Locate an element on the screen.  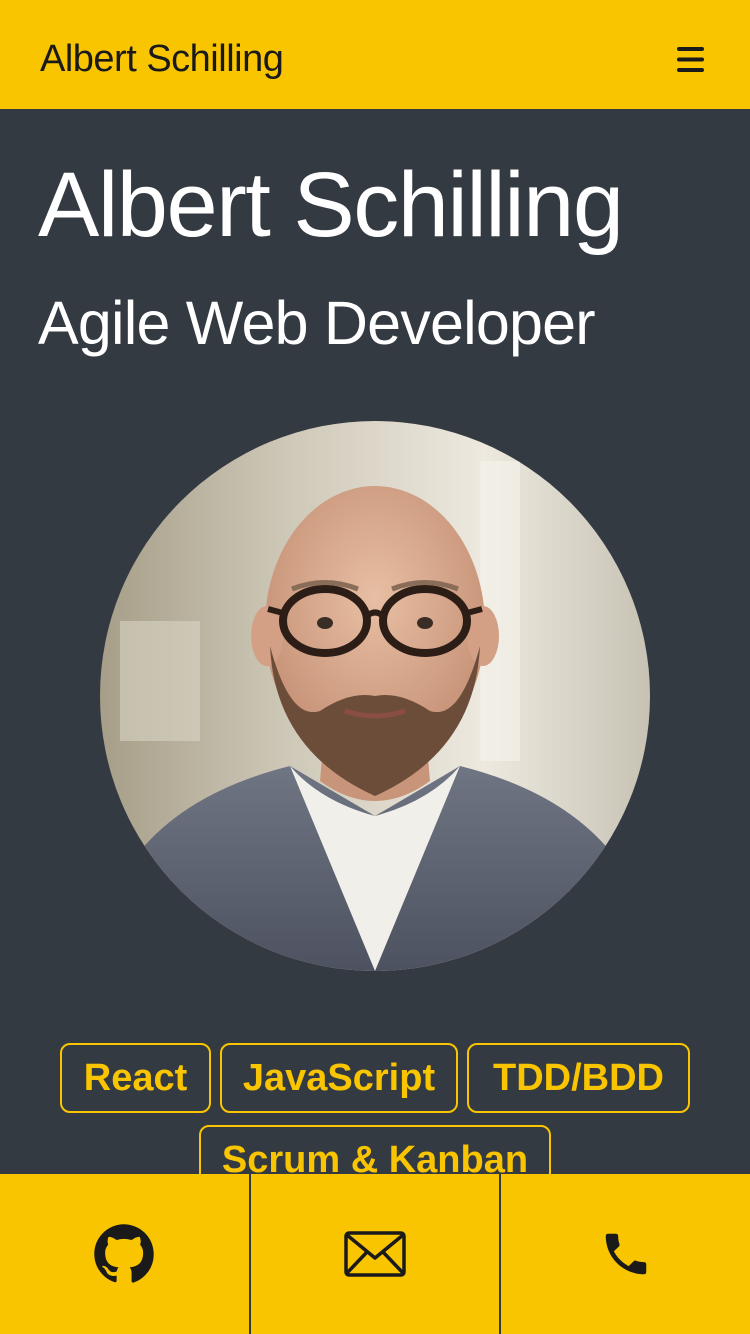
menu-button is located at coordinates (690, 60).